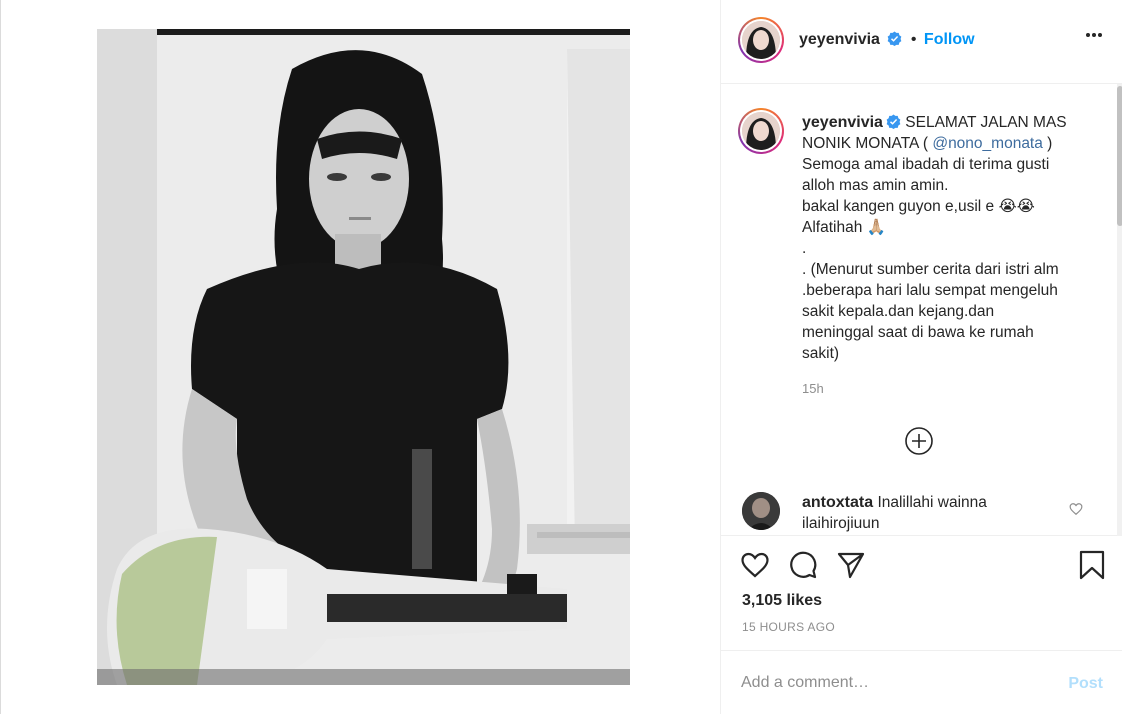  What do you see at coordinates (842, 122) in the screenshot?
I see `caption-username: yeyenvivia` at bounding box center [842, 122].